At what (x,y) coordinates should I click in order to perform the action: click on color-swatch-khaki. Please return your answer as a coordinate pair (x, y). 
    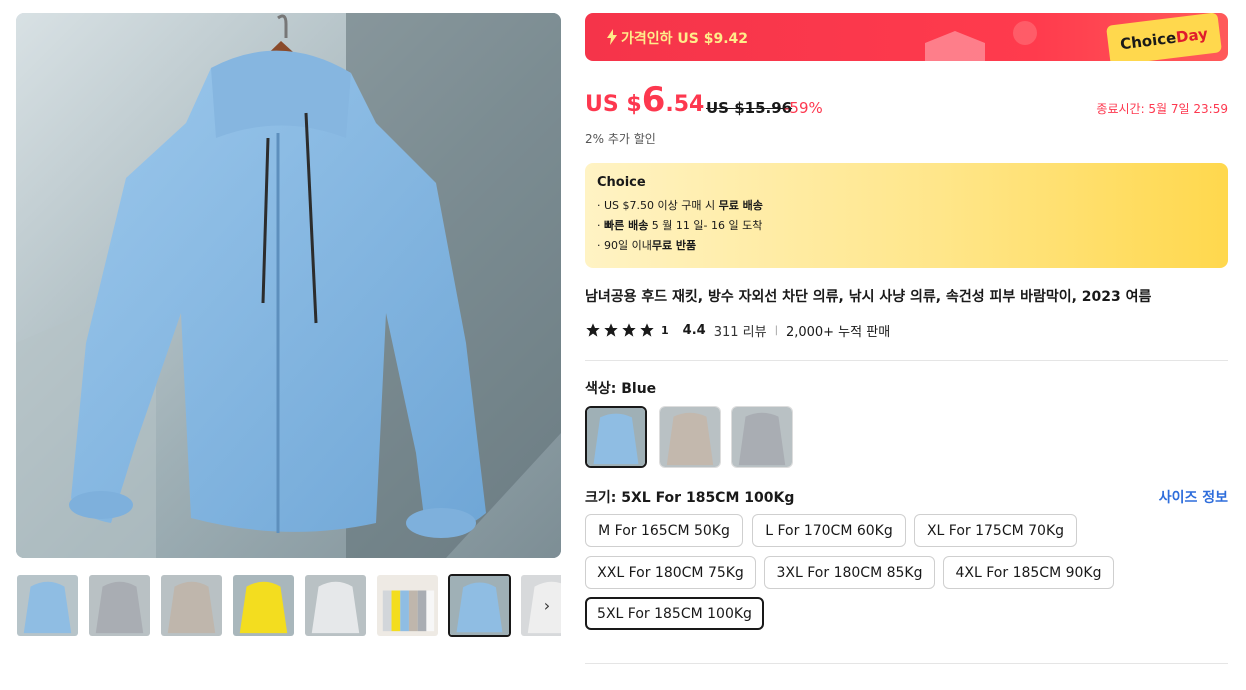
    Looking at the image, I should click on (690, 437).